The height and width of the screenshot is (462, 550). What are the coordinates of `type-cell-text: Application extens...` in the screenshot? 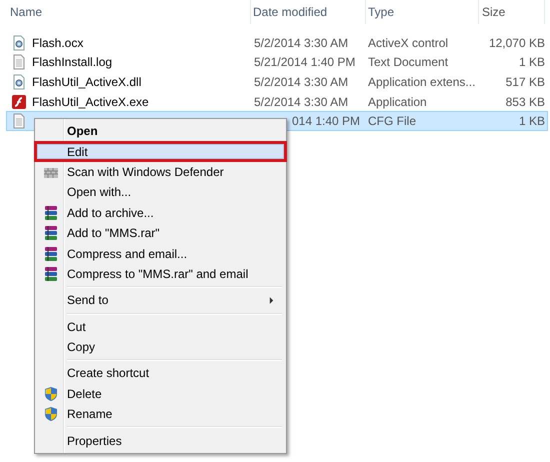 It's located at (421, 81).